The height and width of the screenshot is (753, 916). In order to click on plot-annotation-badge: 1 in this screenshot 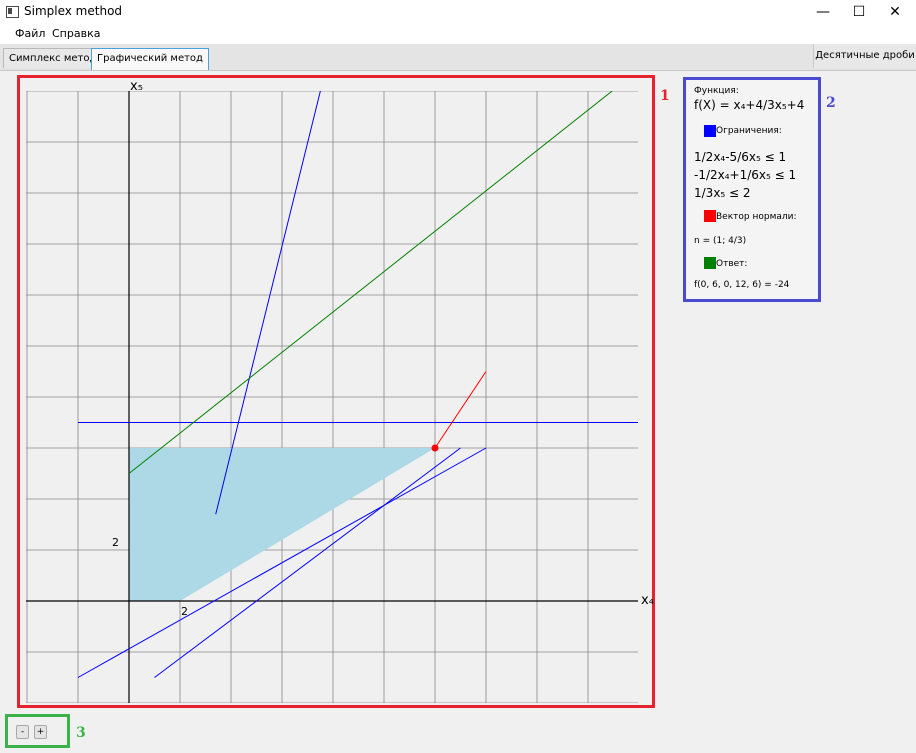, I will do `click(665, 96)`.